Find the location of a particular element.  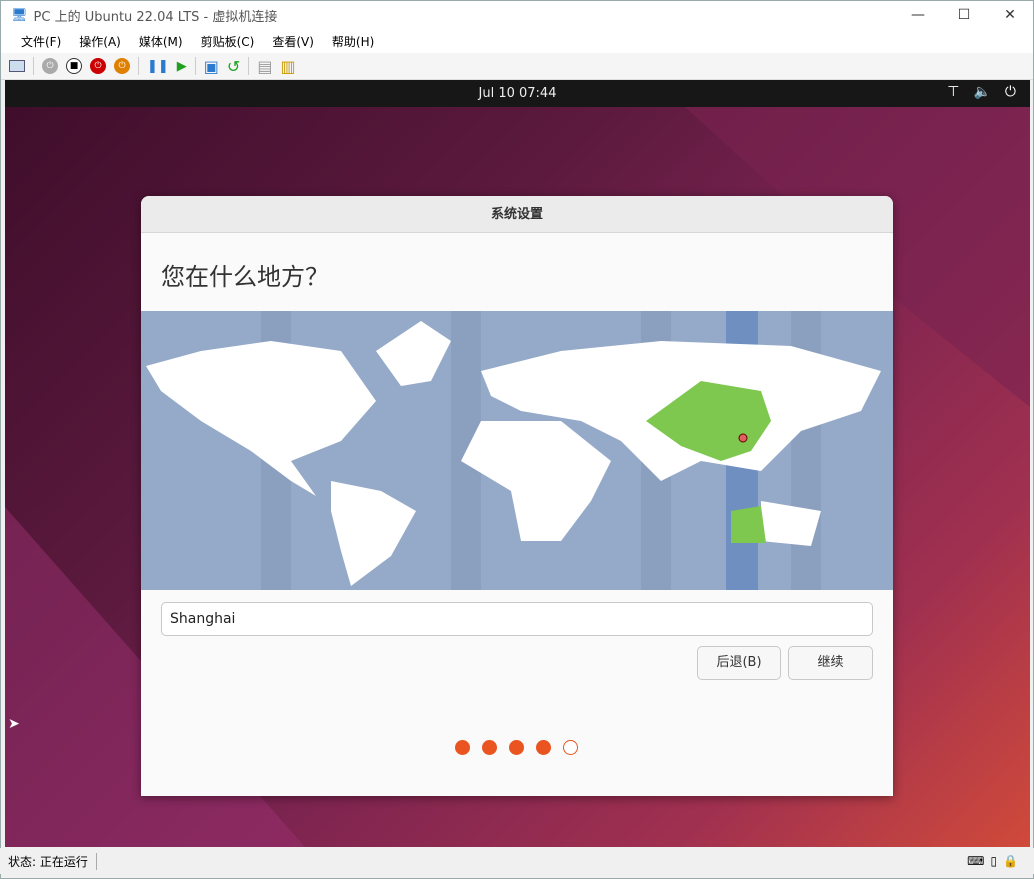

menu-file: 文件(F) is located at coordinates (41, 41).